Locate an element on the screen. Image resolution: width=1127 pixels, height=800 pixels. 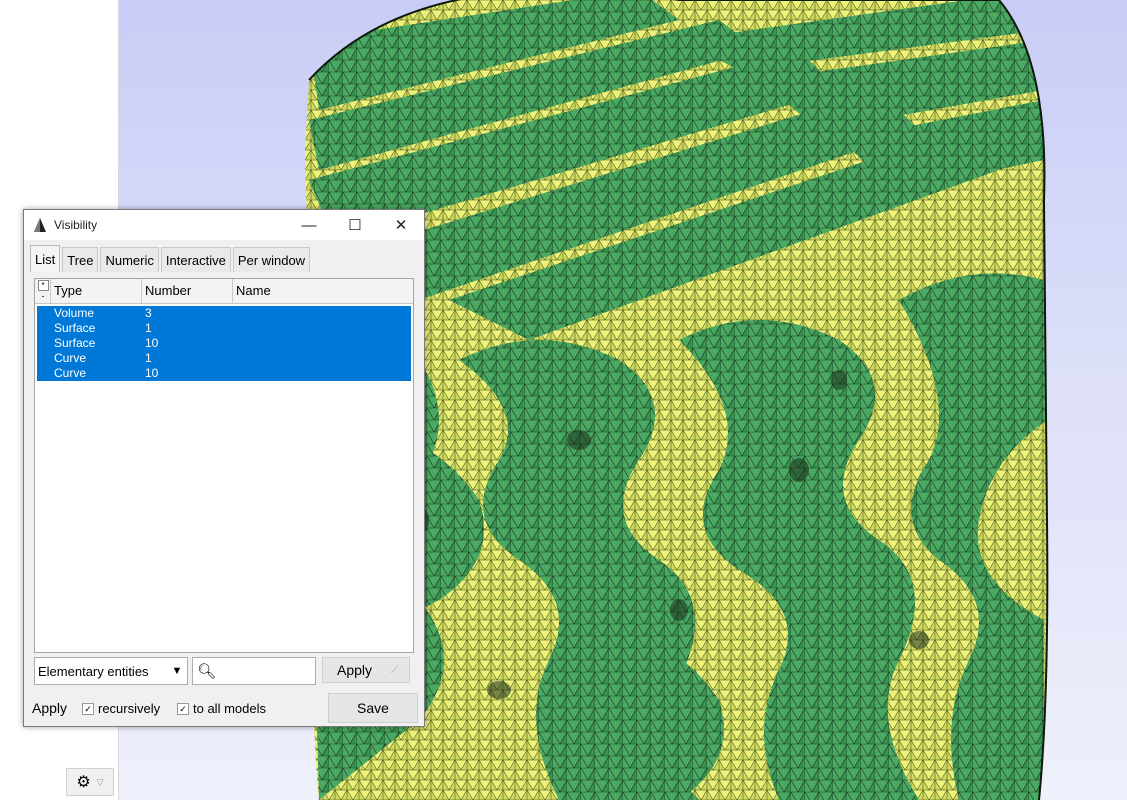
minimize-icon: — is located at coordinates (309, 225).